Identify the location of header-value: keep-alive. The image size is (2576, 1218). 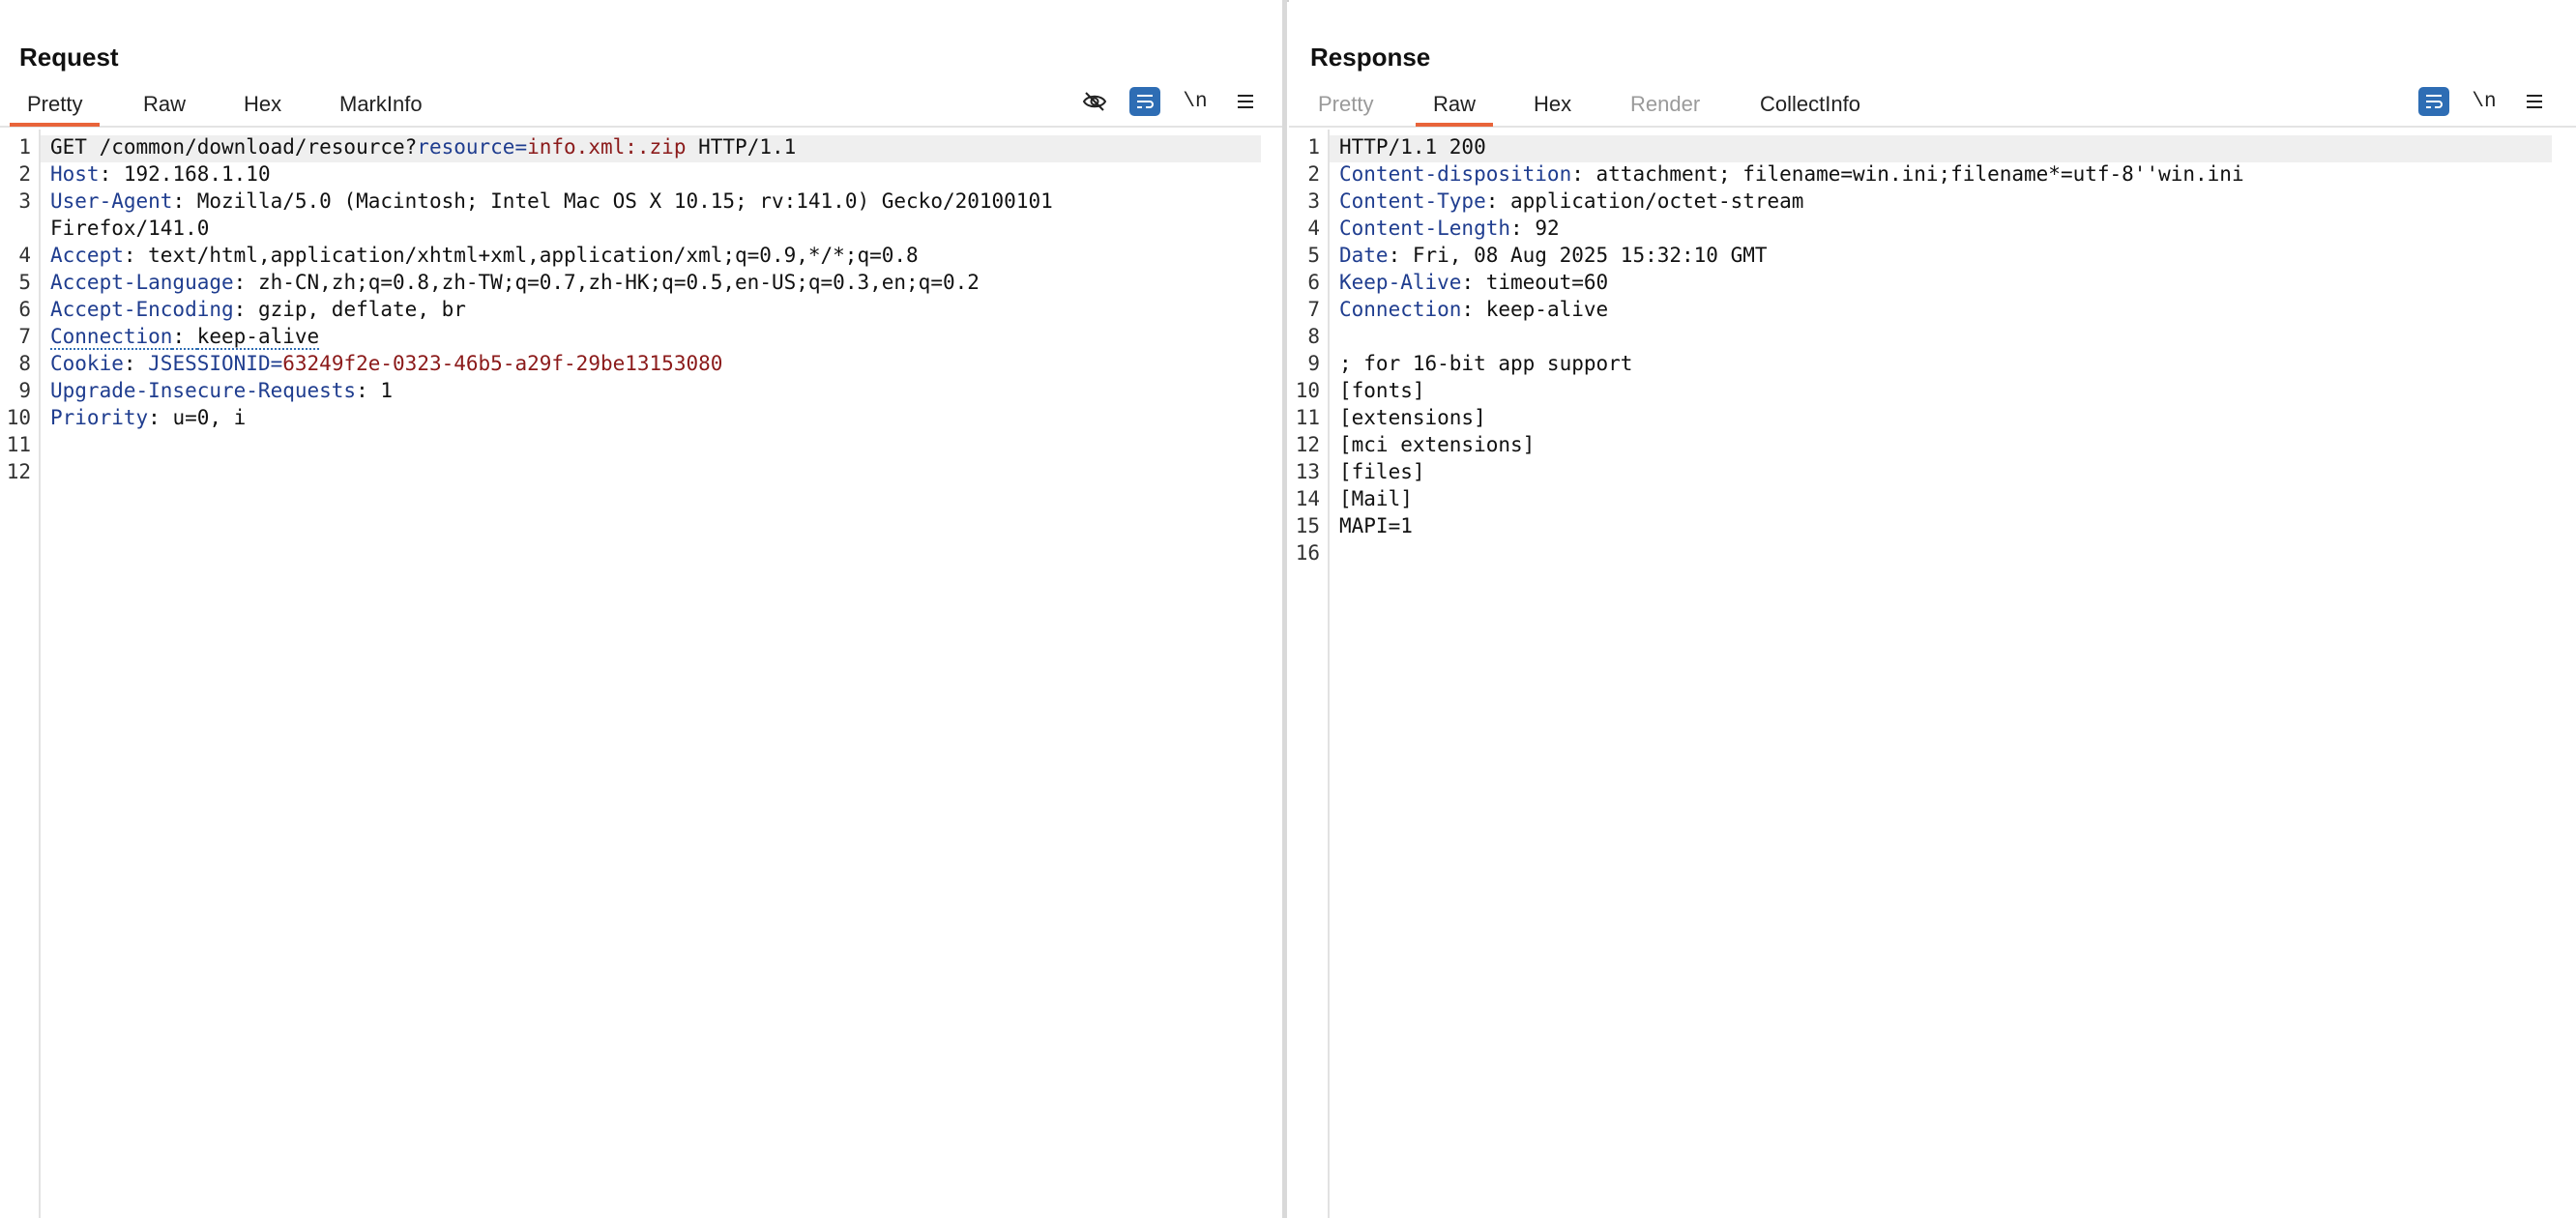
(258, 338).